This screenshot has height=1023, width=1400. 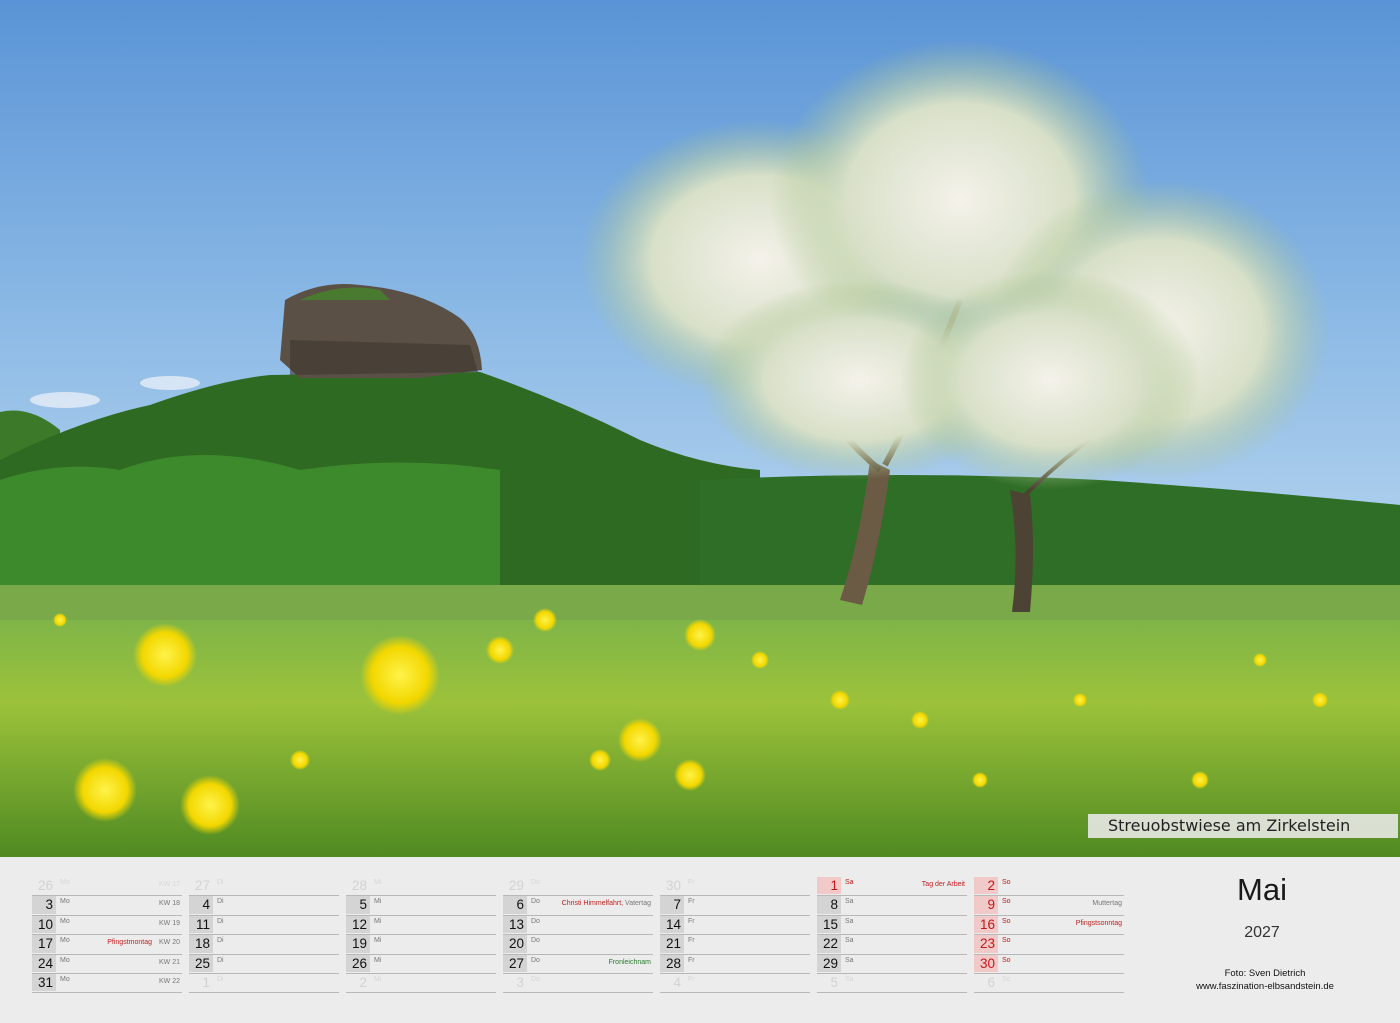 What do you see at coordinates (169, 904) in the screenshot?
I see `calendar-week-label: KW 18` at bounding box center [169, 904].